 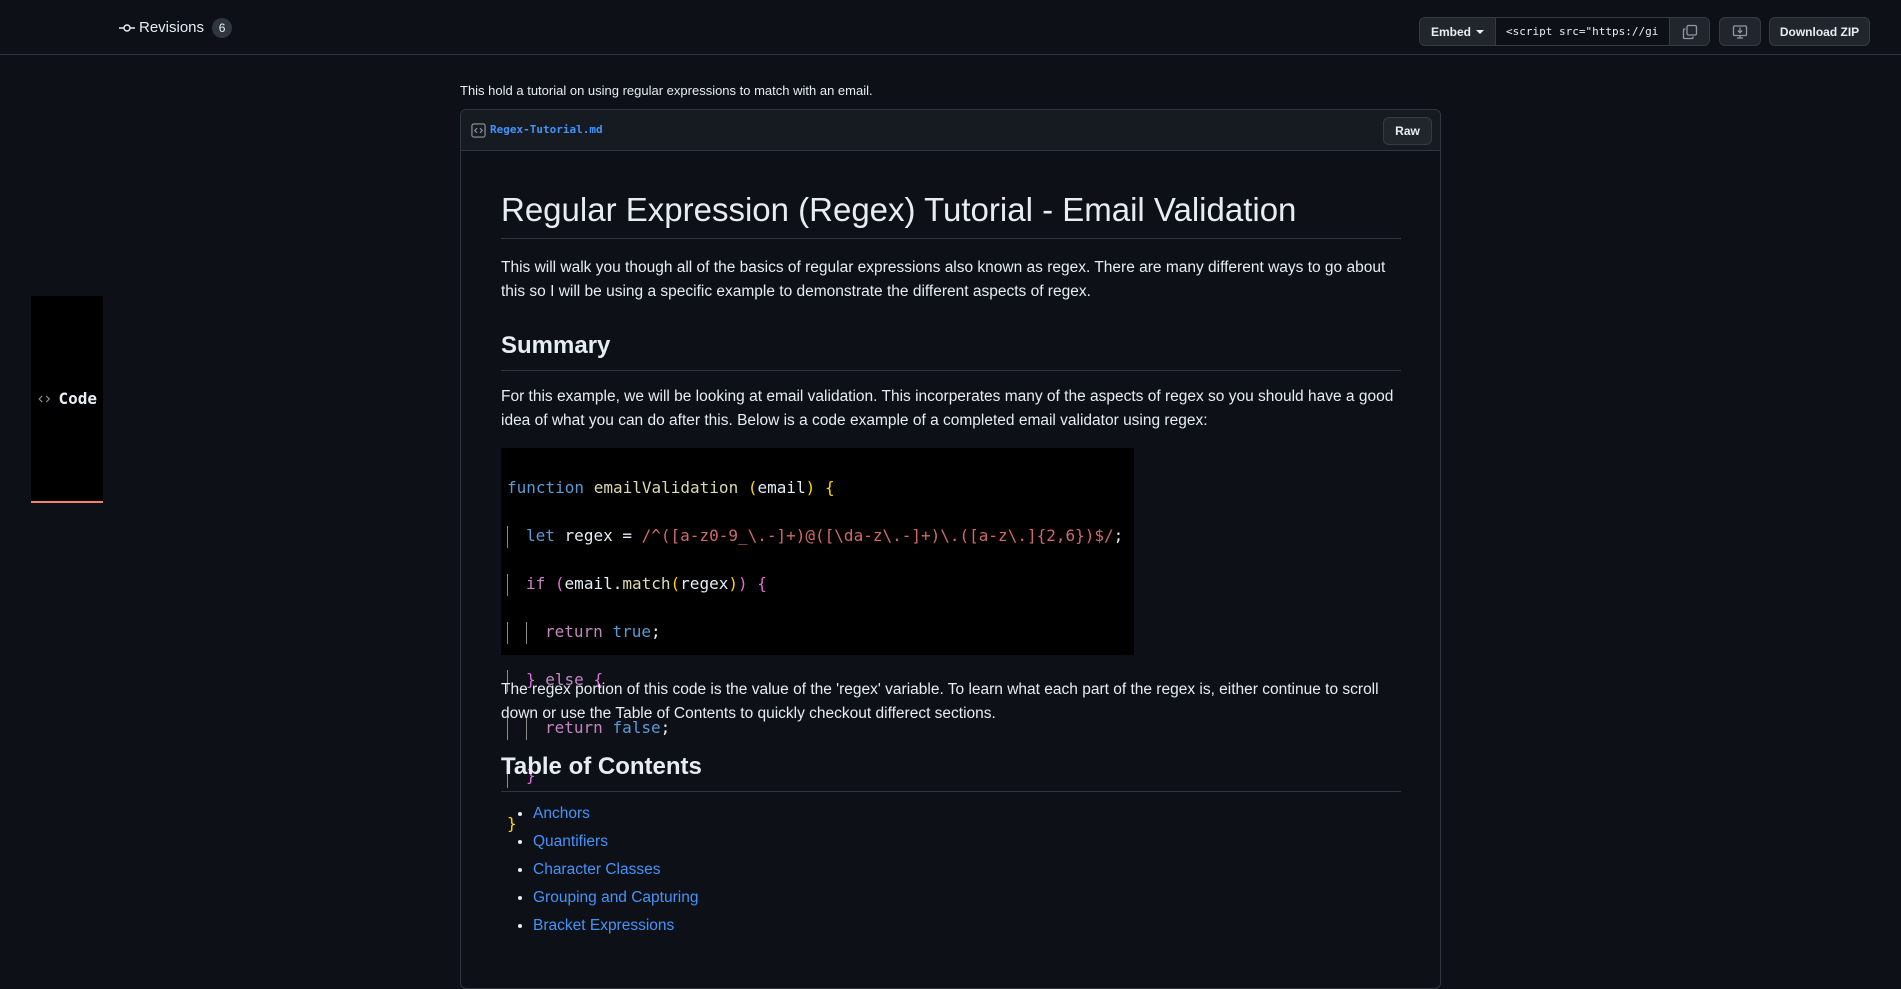 I want to click on copy-icon, so click(x=1689, y=31).